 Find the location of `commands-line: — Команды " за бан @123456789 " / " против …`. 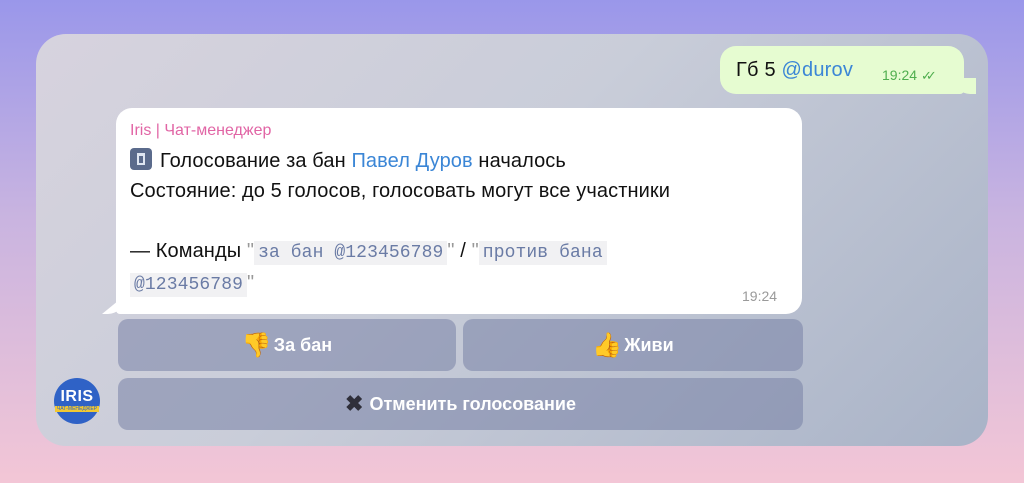

commands-line: — Команды " за бан @123456789 " / " против … is located at coordinates (368, 252).